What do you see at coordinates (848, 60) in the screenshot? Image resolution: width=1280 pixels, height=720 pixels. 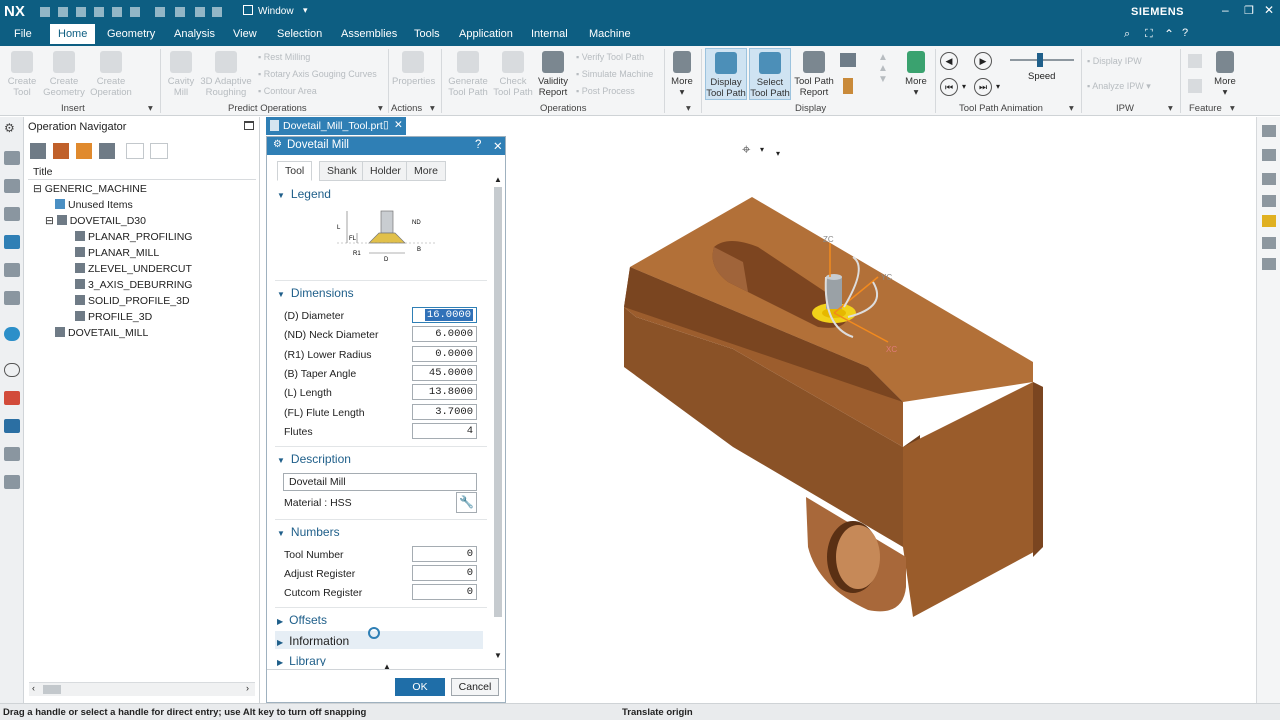 I see `display-option-icon` at bounding box center [848, 60].